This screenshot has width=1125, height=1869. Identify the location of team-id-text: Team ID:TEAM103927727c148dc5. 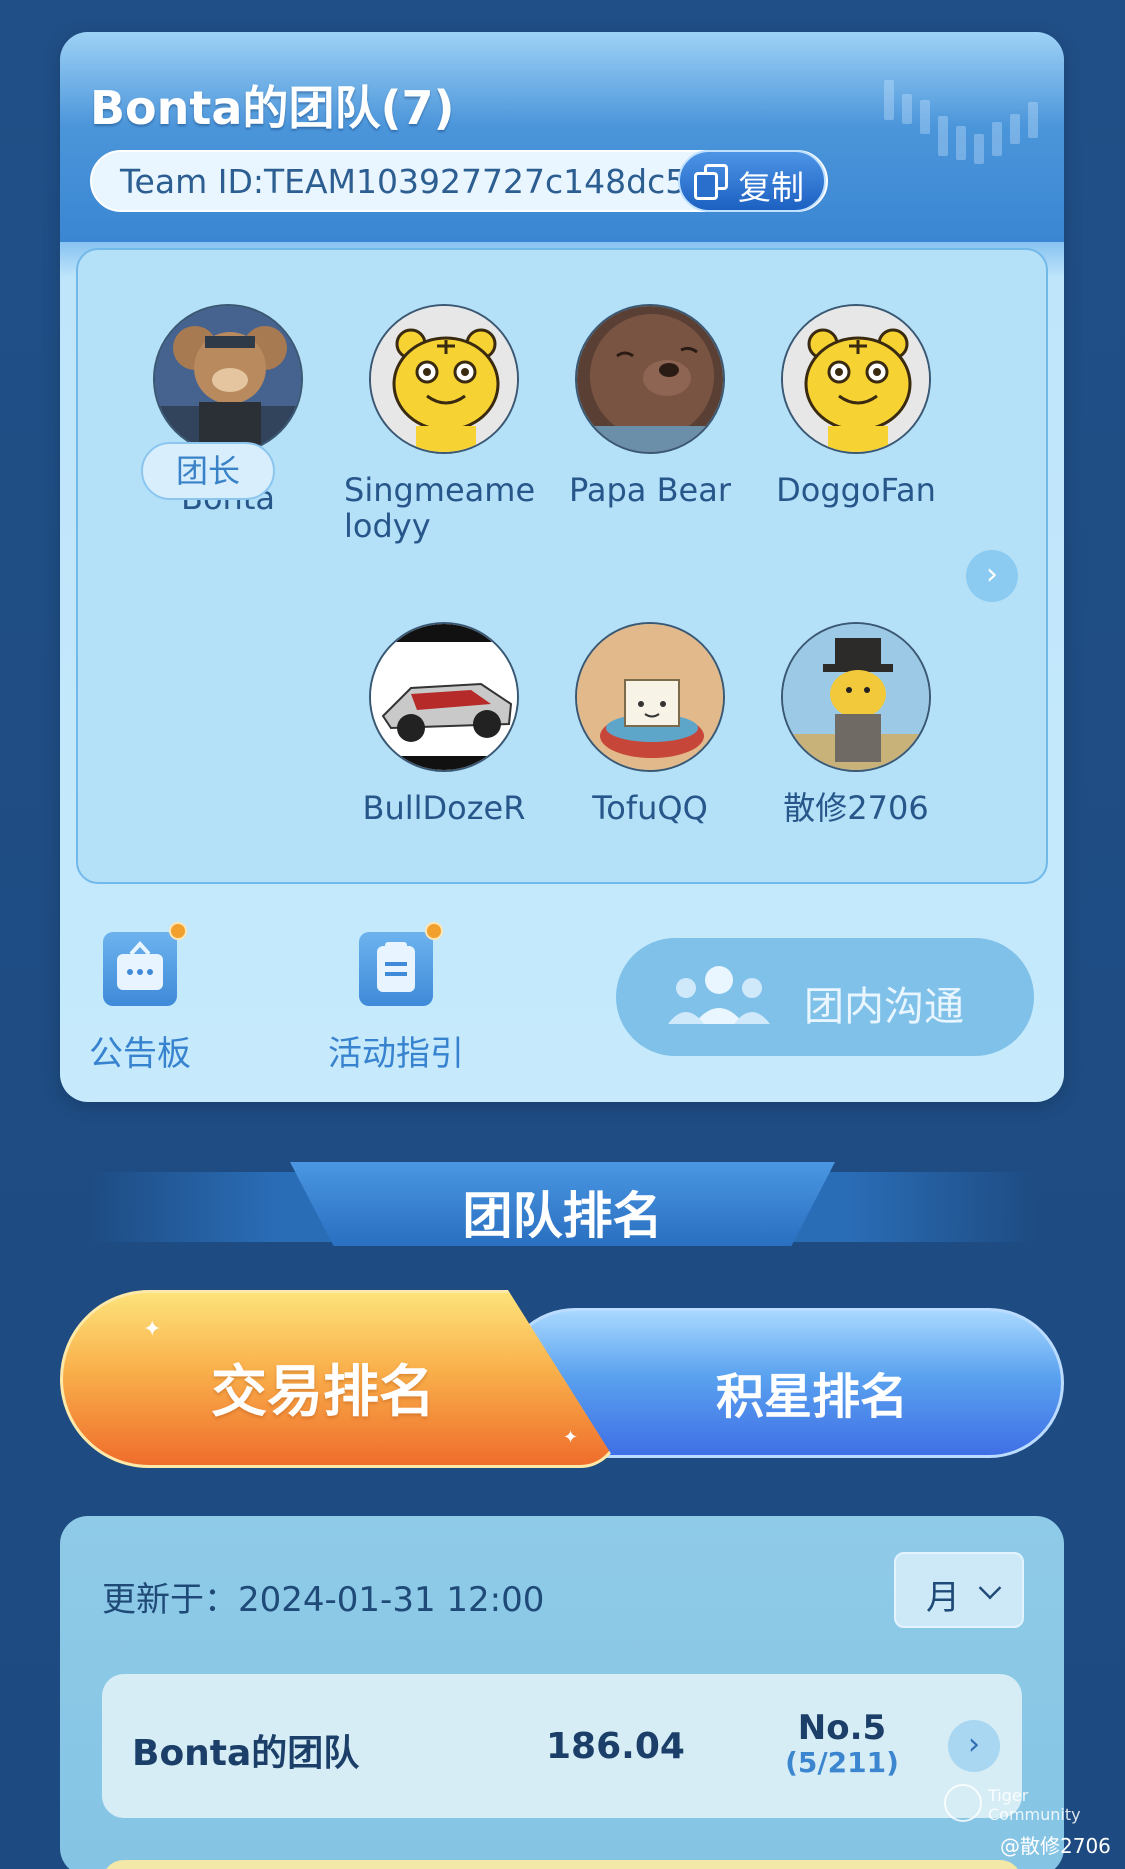
(403, 181).